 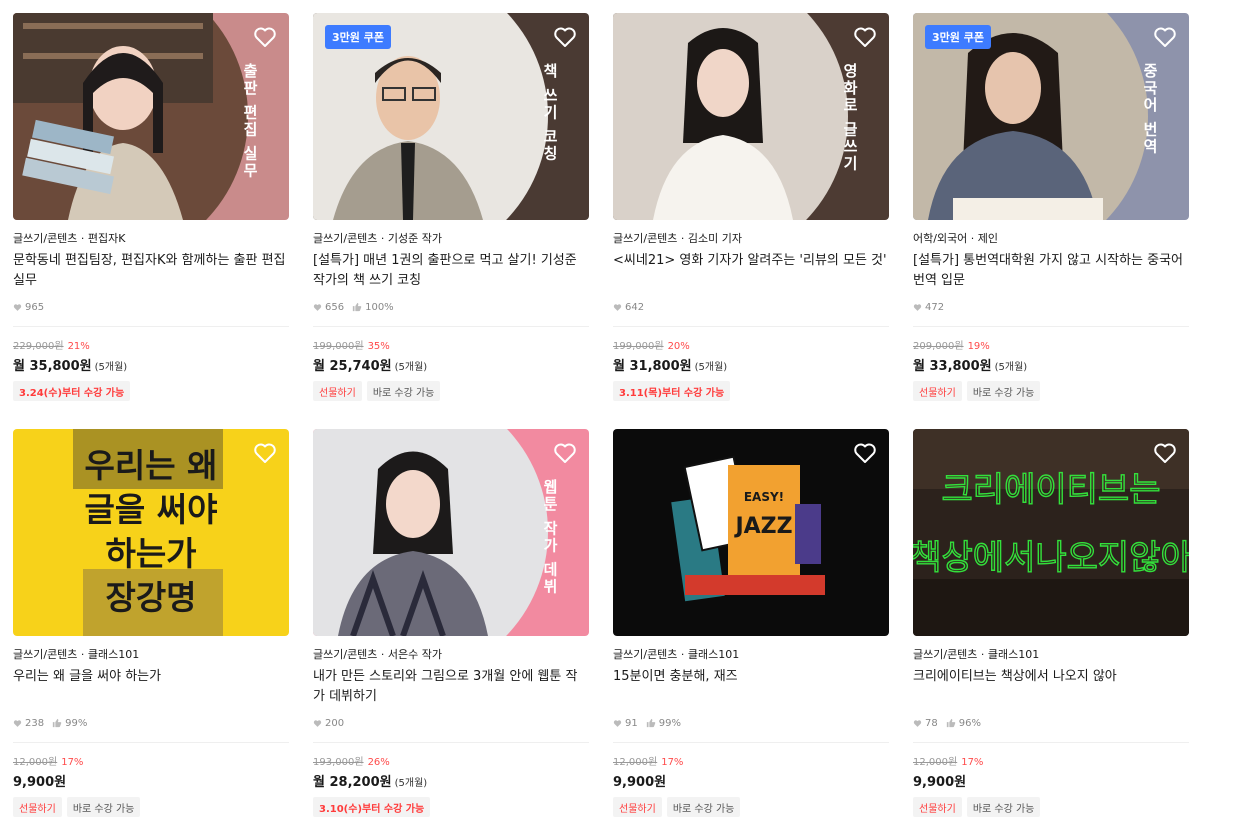 I want to click on start-date-badge: 3.11(목)부터 수강 가능, so click(x=672, y=391).